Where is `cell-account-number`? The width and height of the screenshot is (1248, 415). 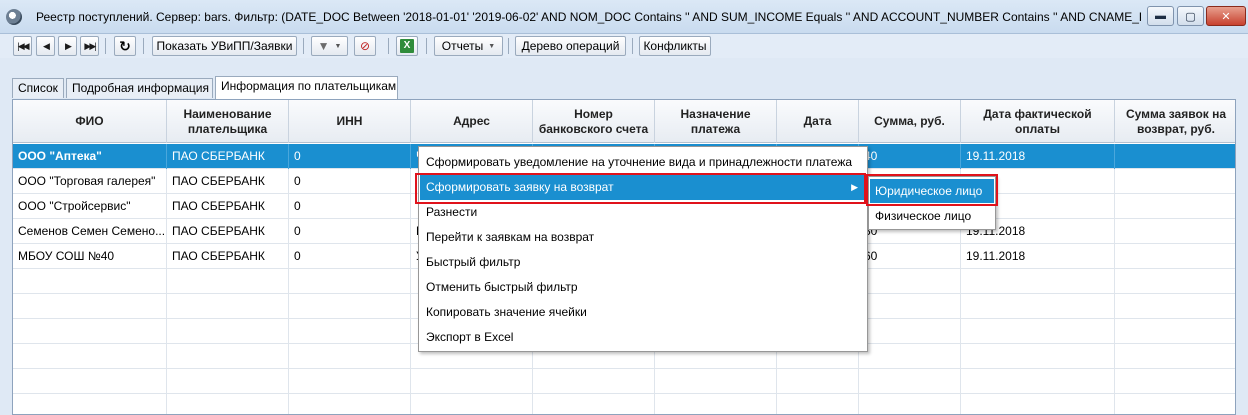 cell-account-number is located at coordinates (594, 381).